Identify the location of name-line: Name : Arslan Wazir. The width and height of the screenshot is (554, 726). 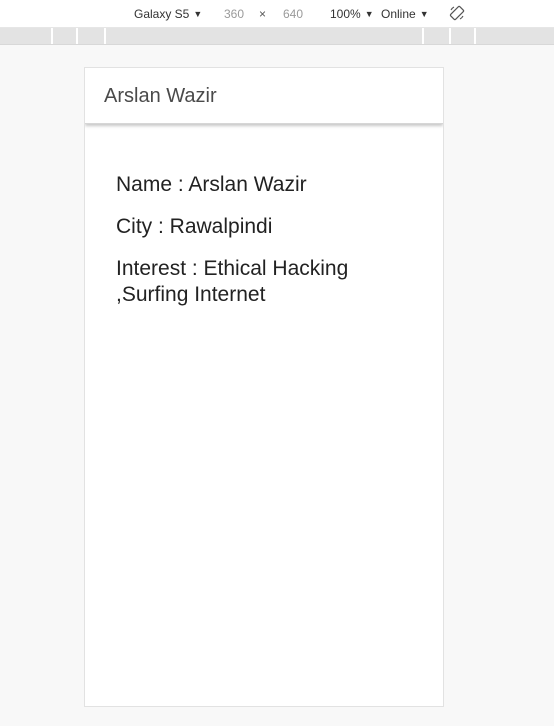
(211, 184).